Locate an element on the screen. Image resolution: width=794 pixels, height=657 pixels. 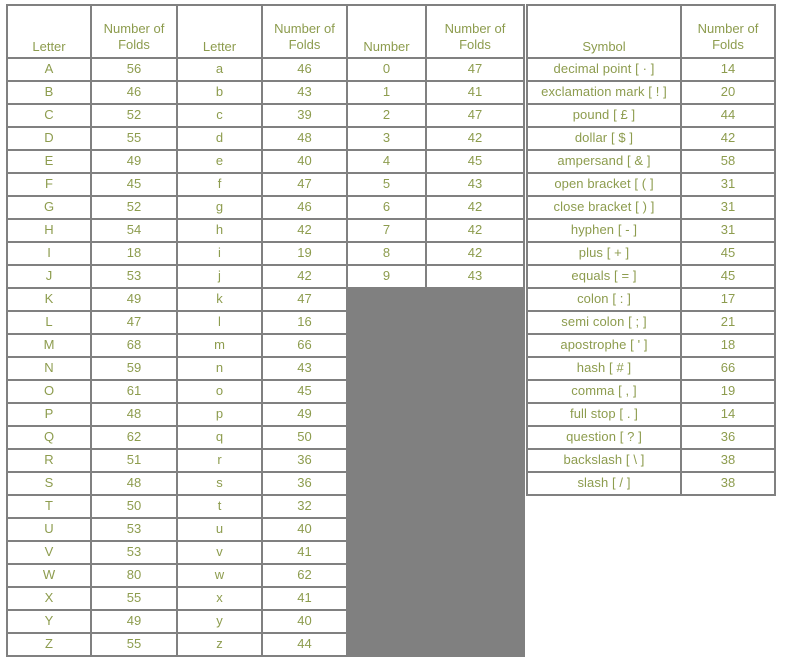
cell-symbol-folds: 38 is located at coordinates (728, 460).